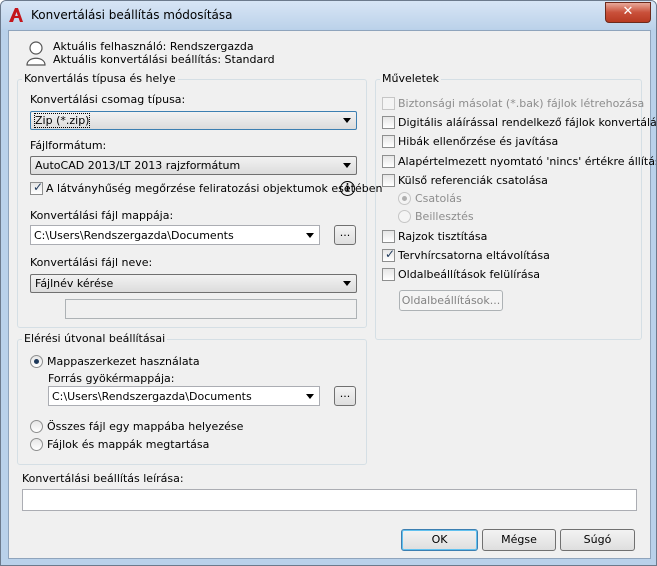 The image size is (657, 566). What do you see at coordinates (102, 215) in the screenshot?
I see `conversion-folder-label: Konvertálási fájl mappája:` at bounding box center [102, 215].